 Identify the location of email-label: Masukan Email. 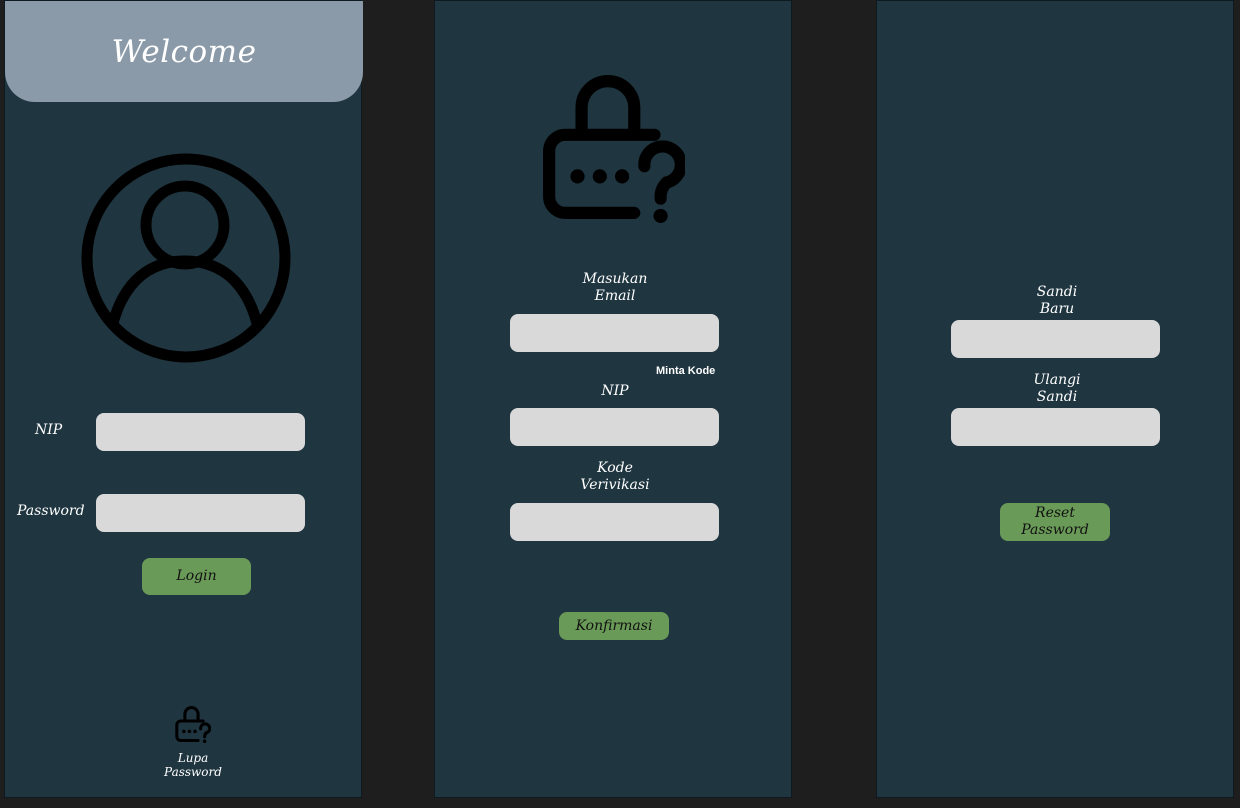
(615, 287).